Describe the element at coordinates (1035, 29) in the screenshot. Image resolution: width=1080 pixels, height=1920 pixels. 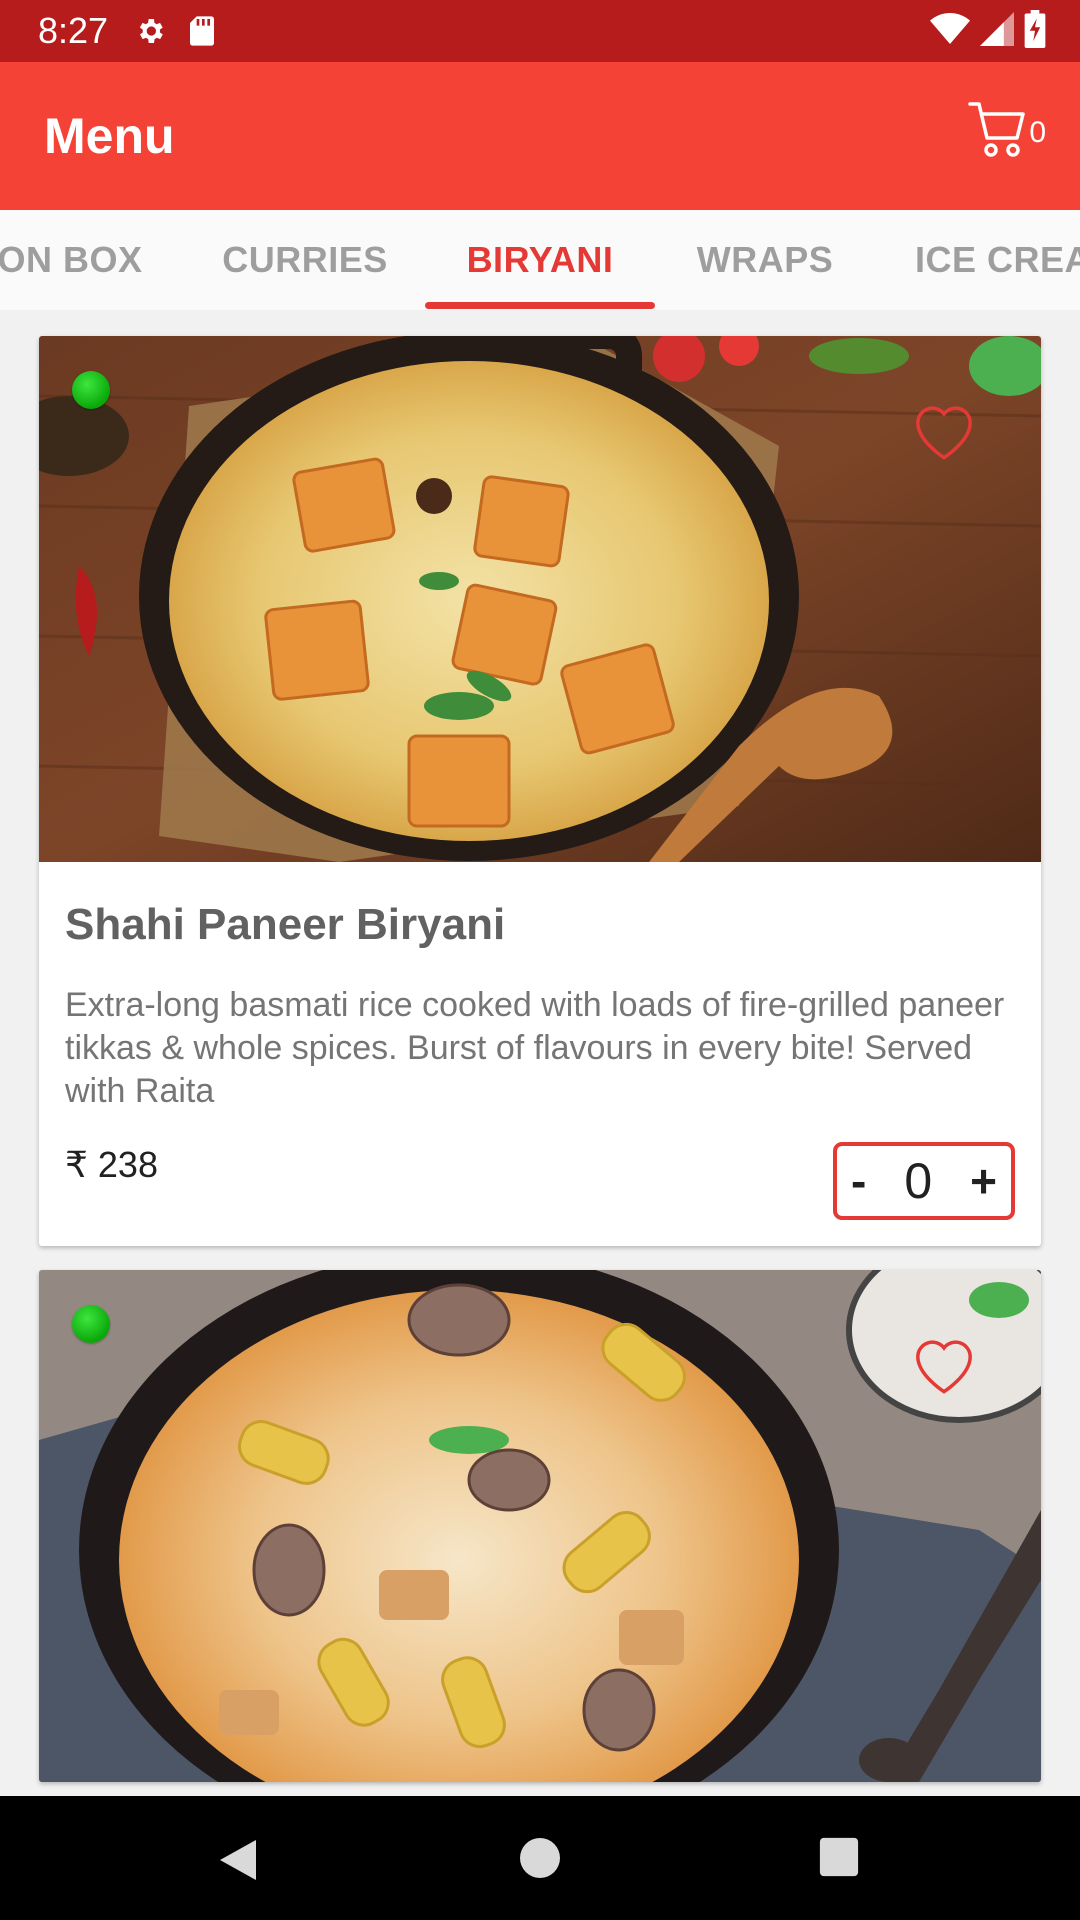
I see `battery-icon` at that location.